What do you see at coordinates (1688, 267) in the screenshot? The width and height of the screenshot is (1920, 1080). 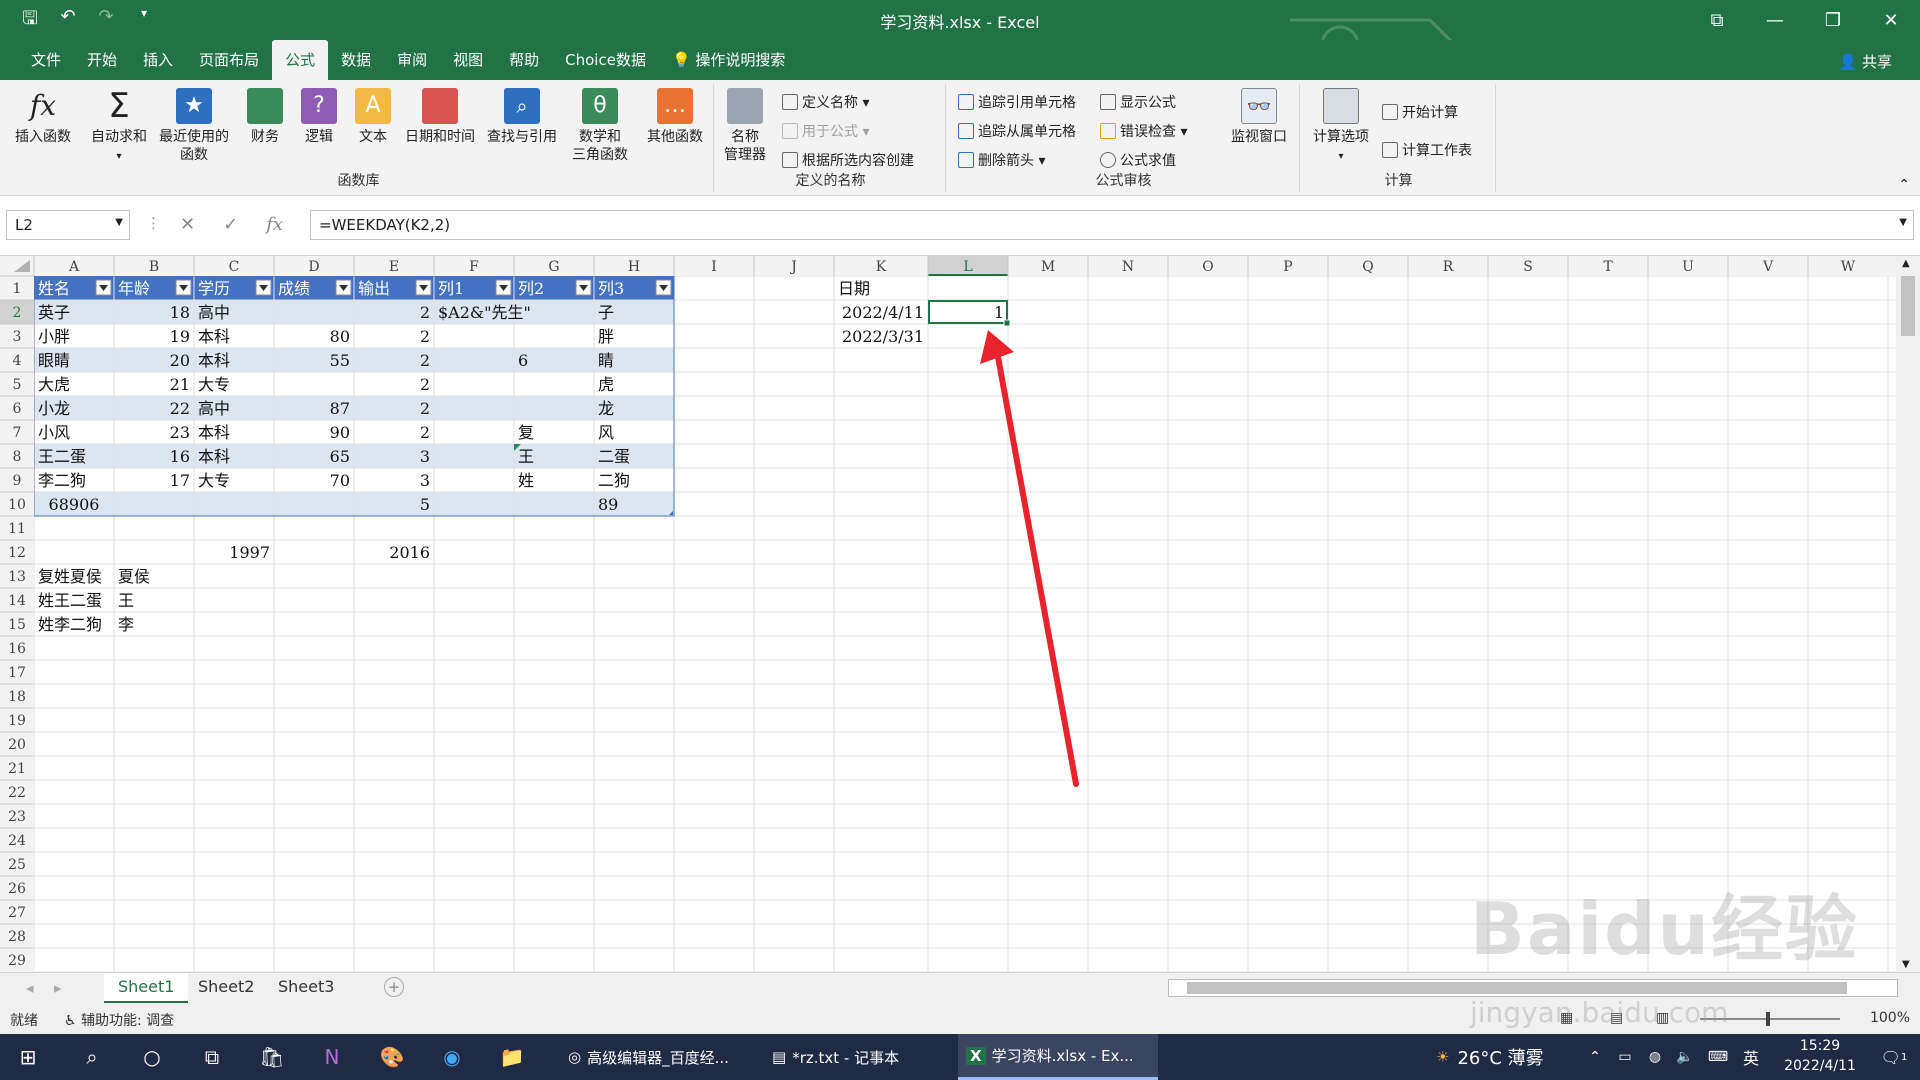 I see `column-header-U: U` at bounding box center [1688, 267].